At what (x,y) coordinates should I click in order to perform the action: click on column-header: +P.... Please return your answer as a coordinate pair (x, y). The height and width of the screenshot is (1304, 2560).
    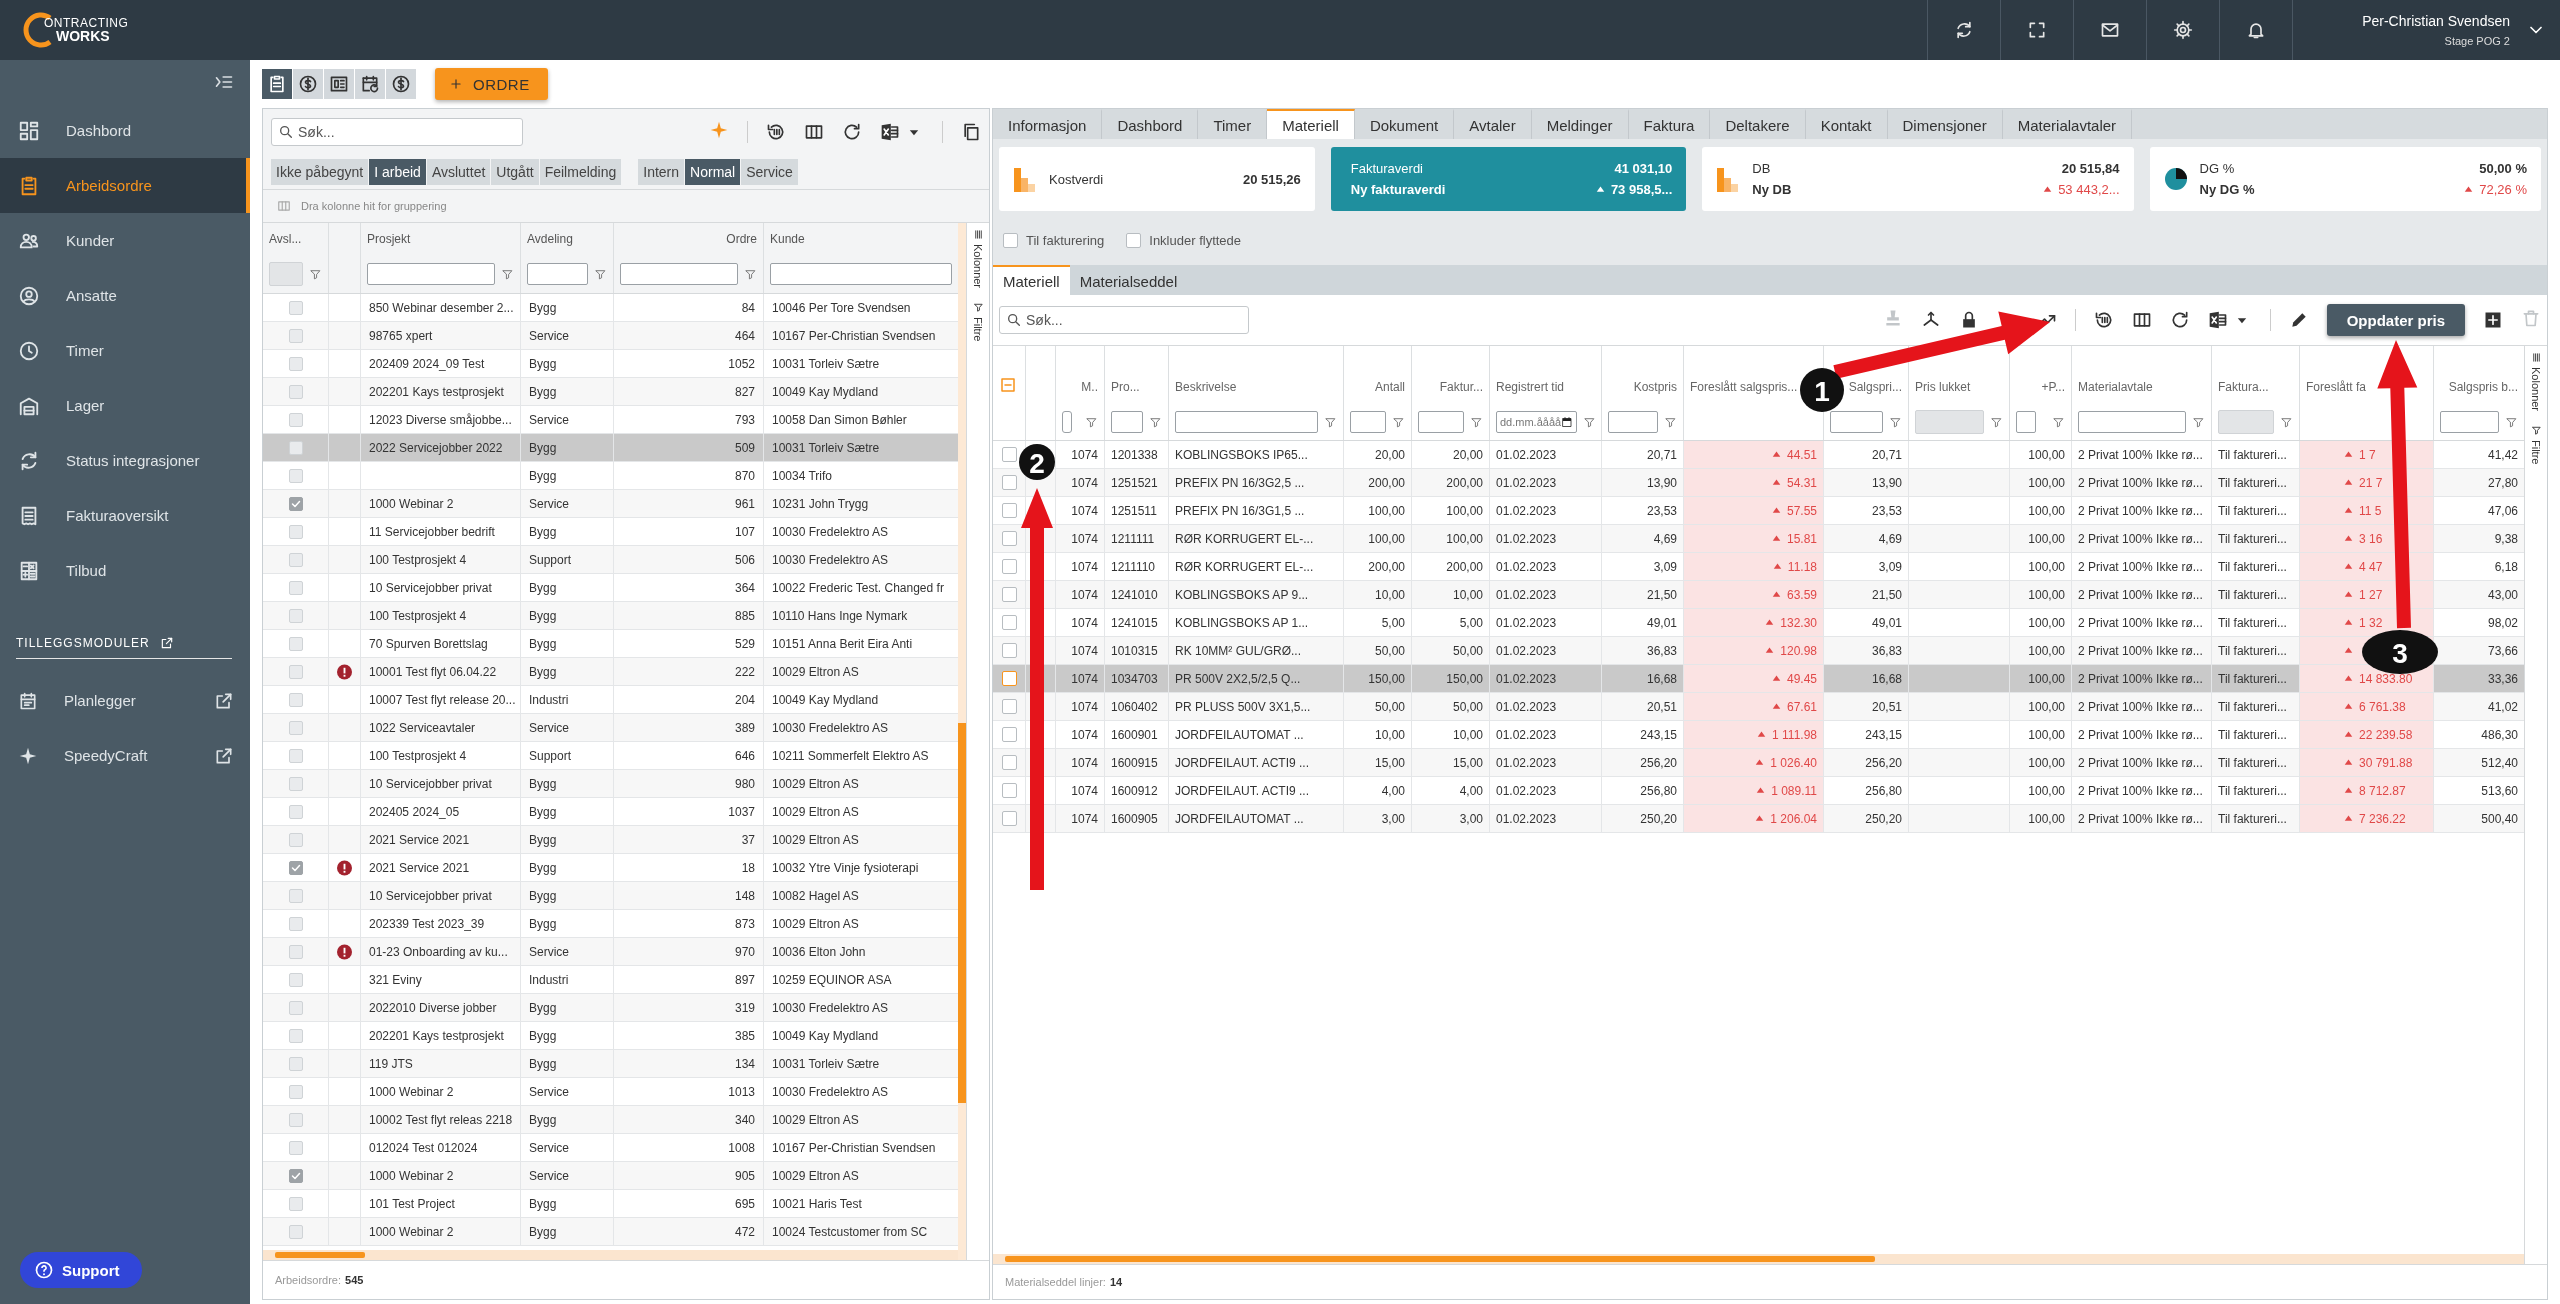
    Looking at the image, I should click on (2053, 387).